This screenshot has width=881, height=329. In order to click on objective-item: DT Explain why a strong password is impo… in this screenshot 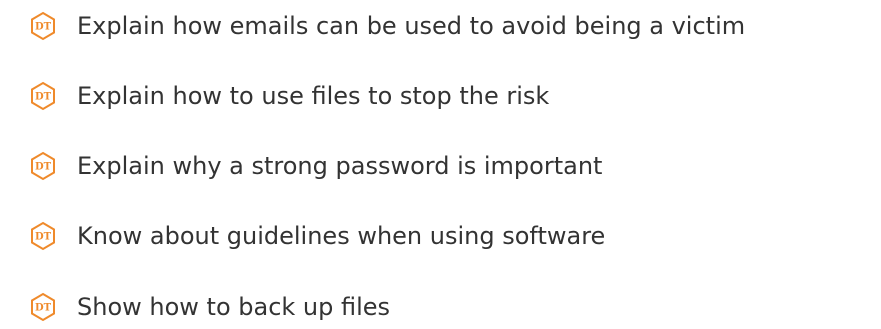, I will do `click(315, 166)`.